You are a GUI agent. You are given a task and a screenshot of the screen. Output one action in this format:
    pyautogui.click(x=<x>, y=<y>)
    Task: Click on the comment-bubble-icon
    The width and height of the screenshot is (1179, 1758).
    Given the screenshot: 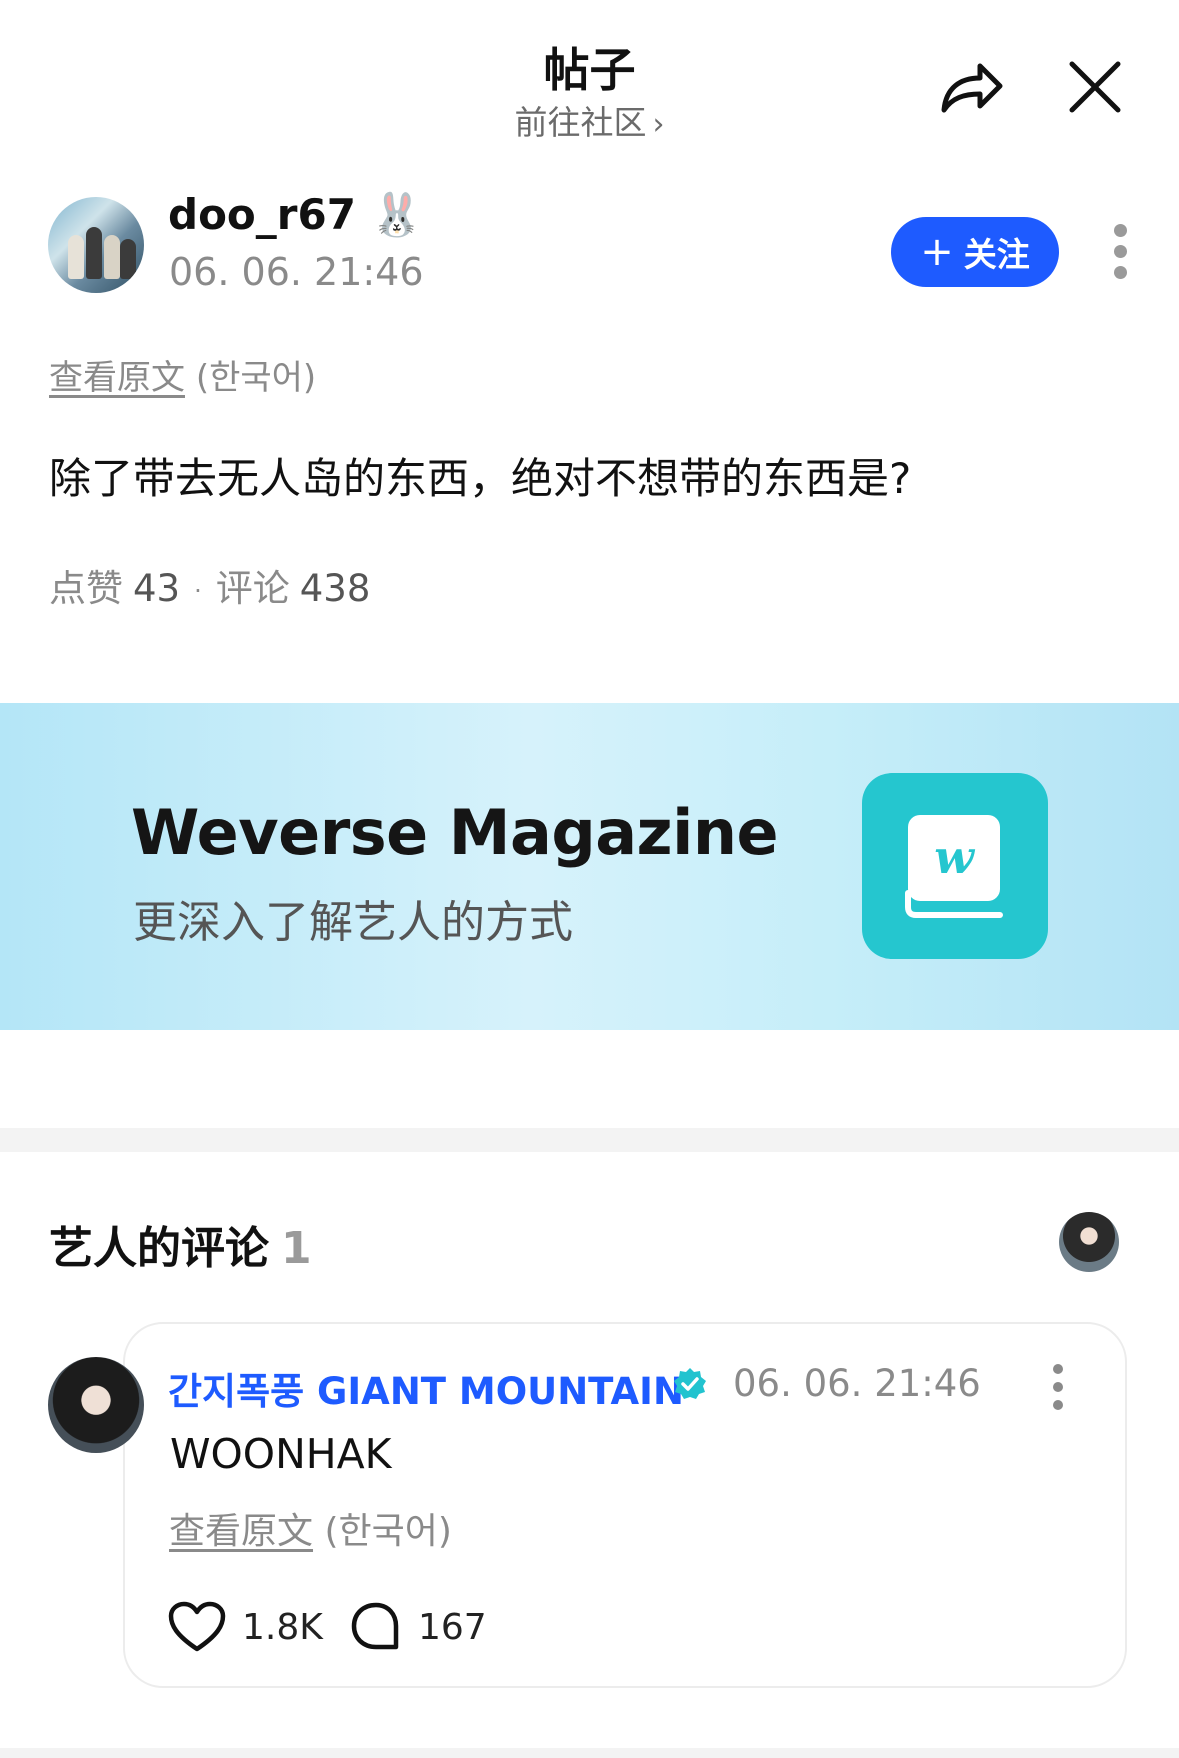 What is the action you would take?
    pyautogui.click(x=375, y=1626)
    